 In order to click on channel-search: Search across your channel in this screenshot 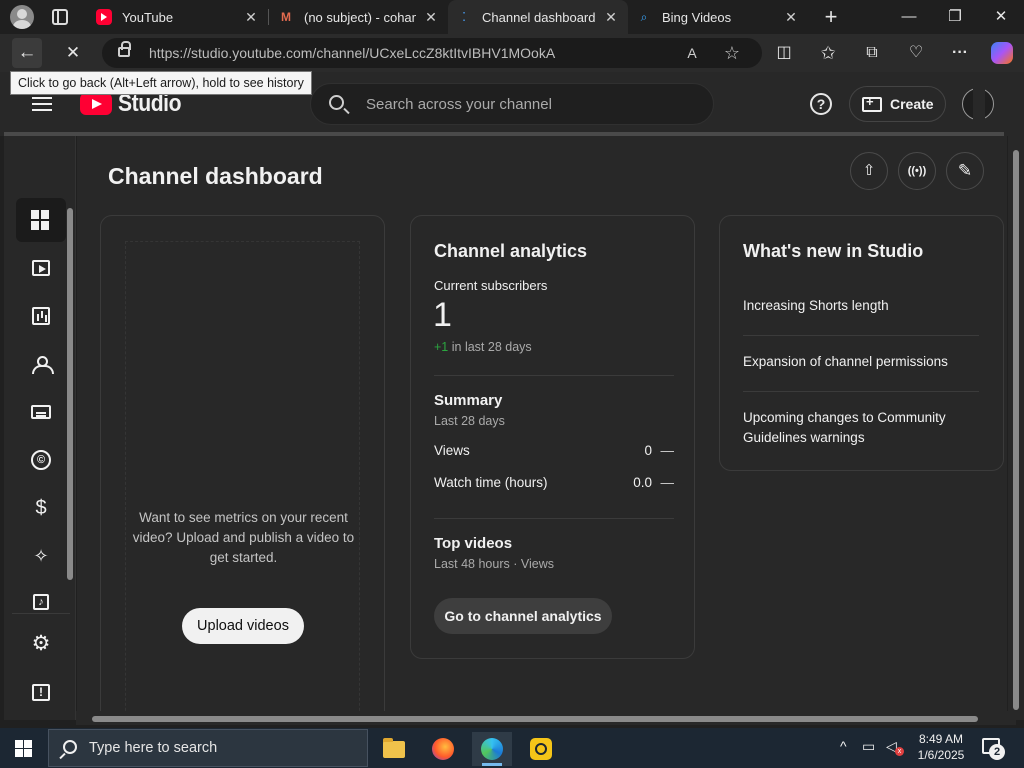, I will do `click(512, 104)`.